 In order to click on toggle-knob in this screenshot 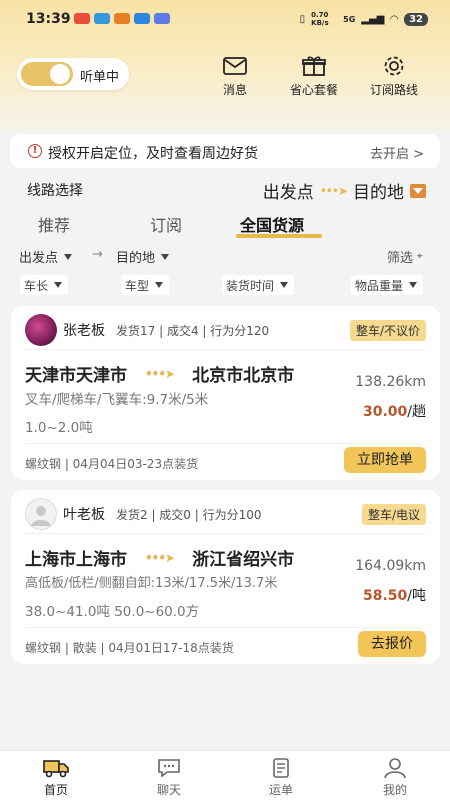, I will do `click(60, 74)`.